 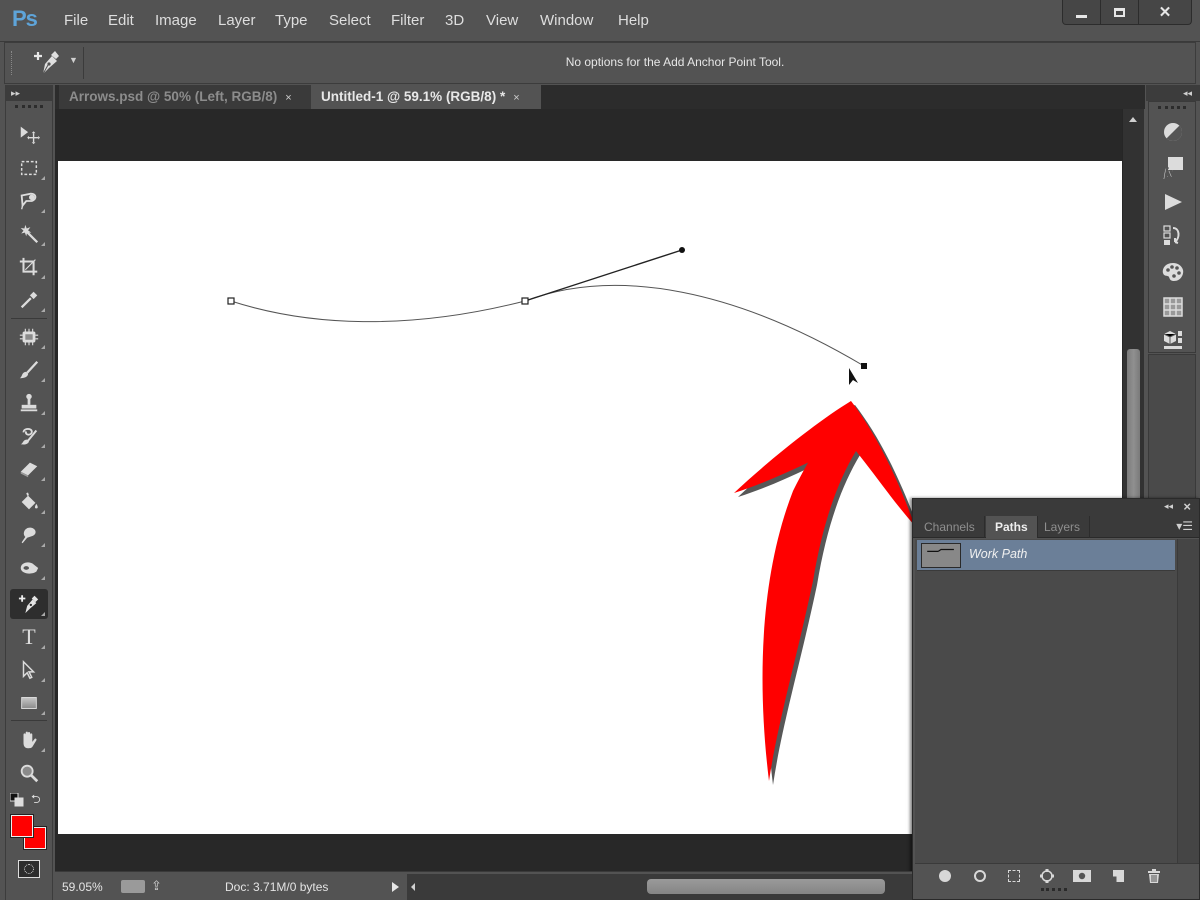 I want to click on anchor-point-middle, so click(x=525, y=301).